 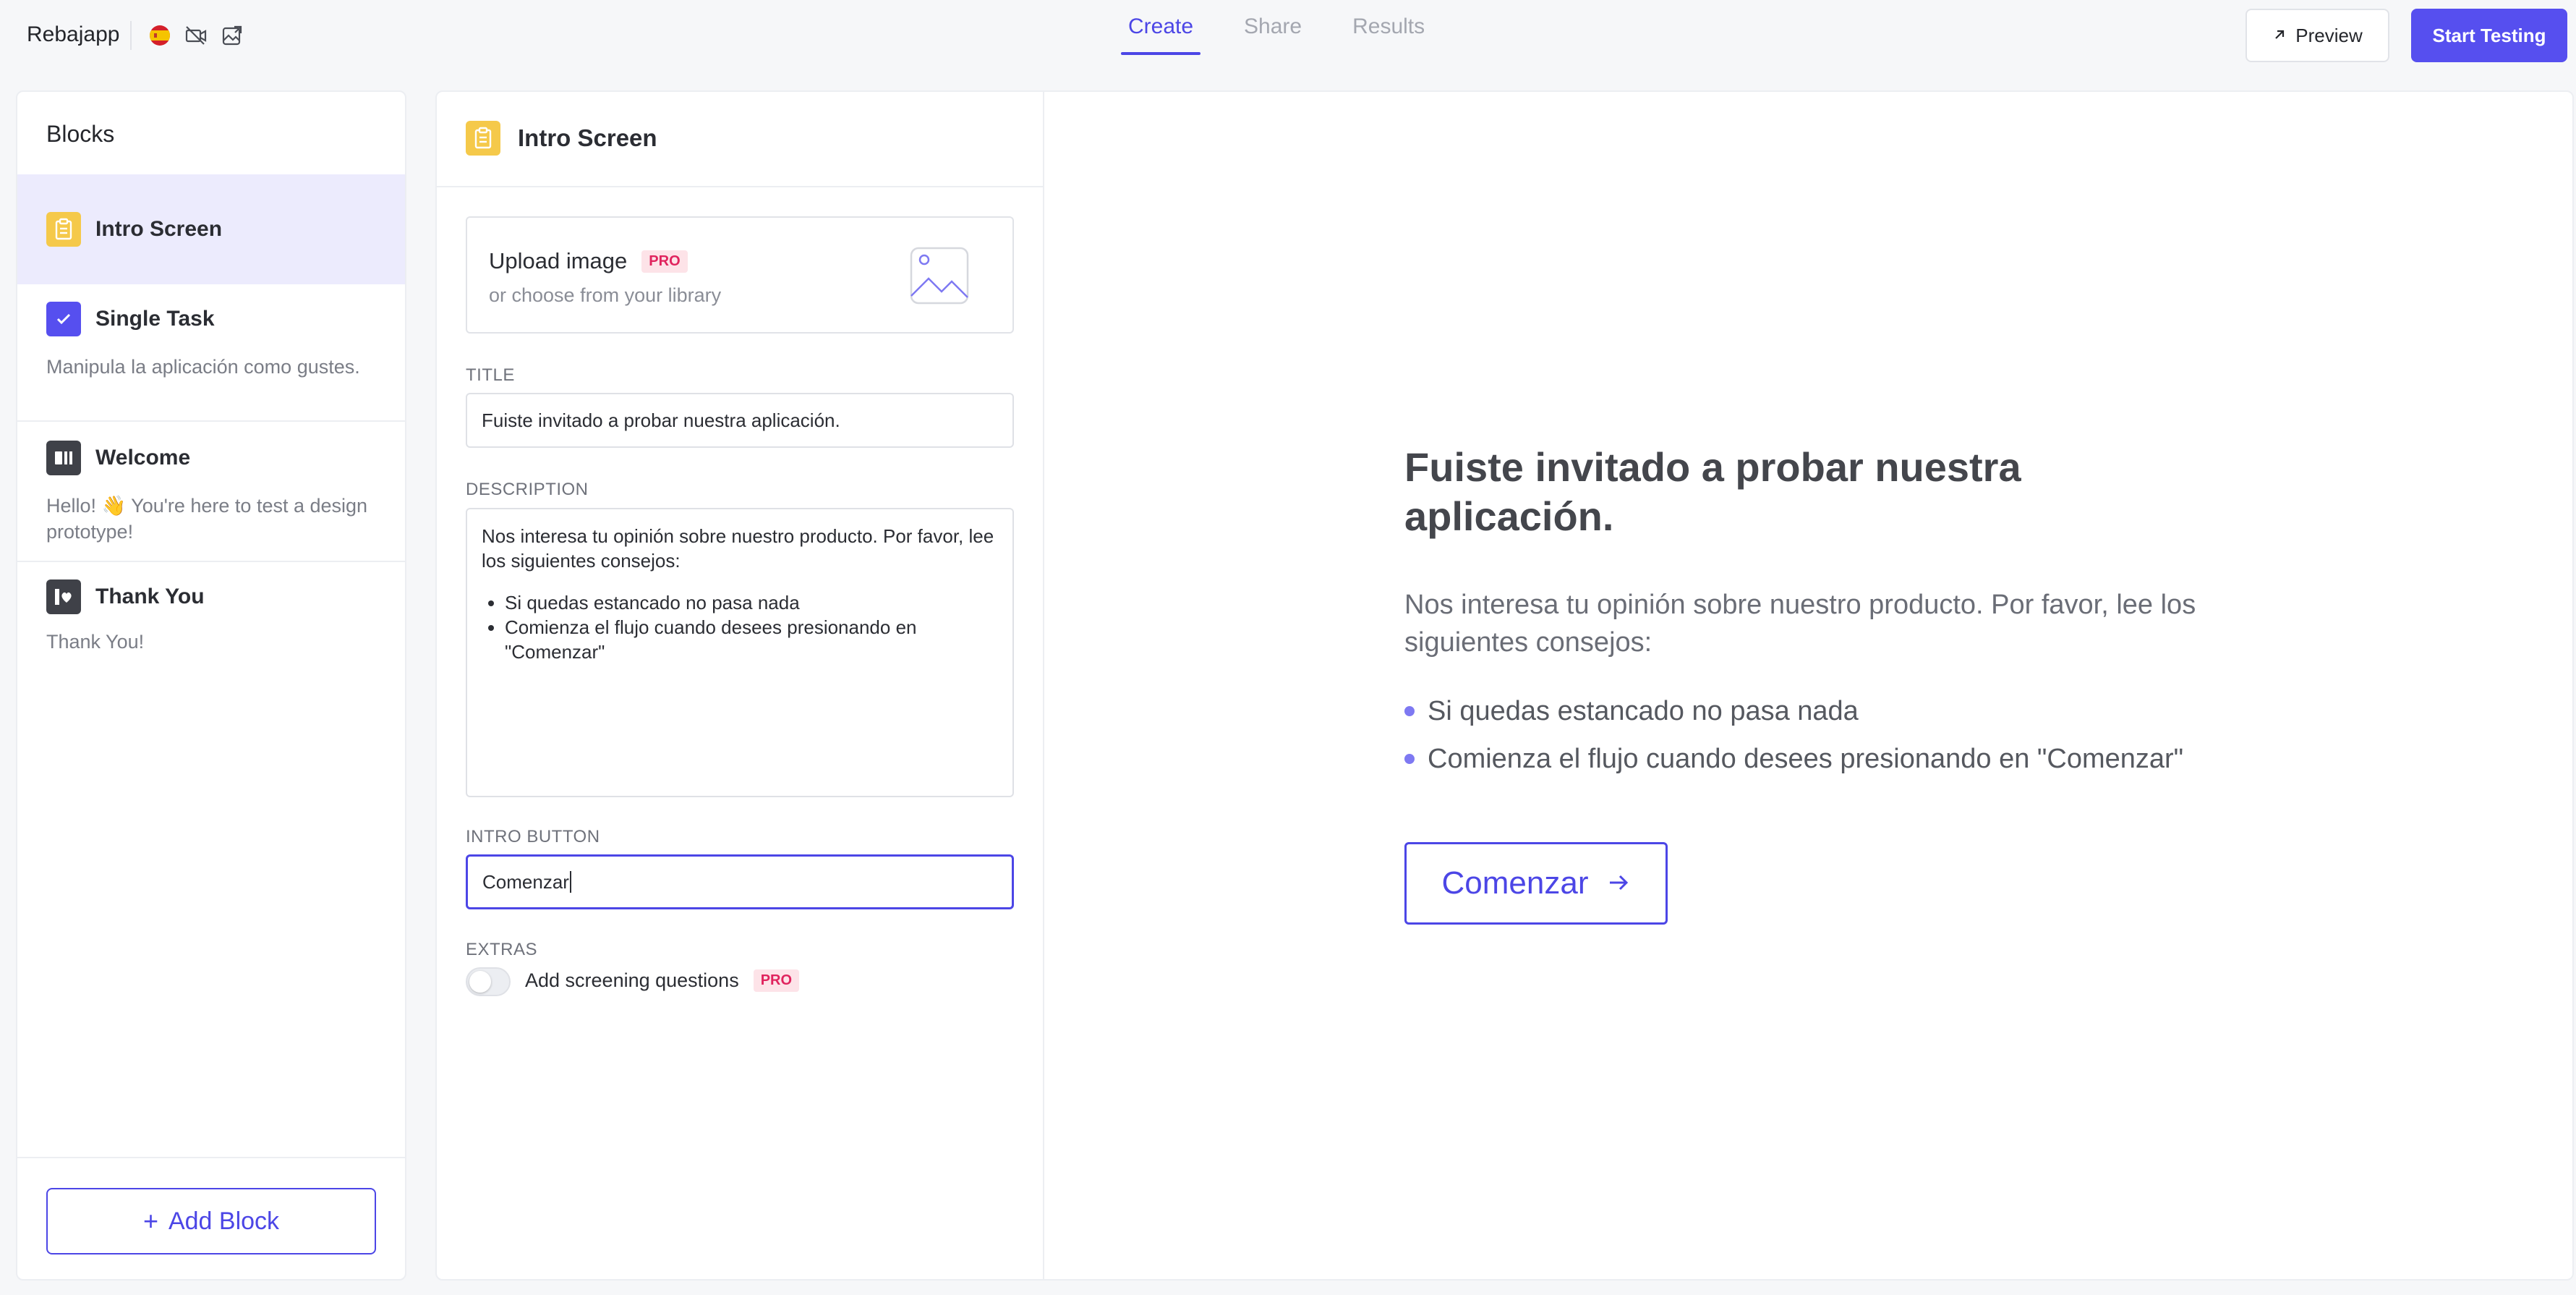 I want to click on checkbox-icon, so click(x=63, y=319).